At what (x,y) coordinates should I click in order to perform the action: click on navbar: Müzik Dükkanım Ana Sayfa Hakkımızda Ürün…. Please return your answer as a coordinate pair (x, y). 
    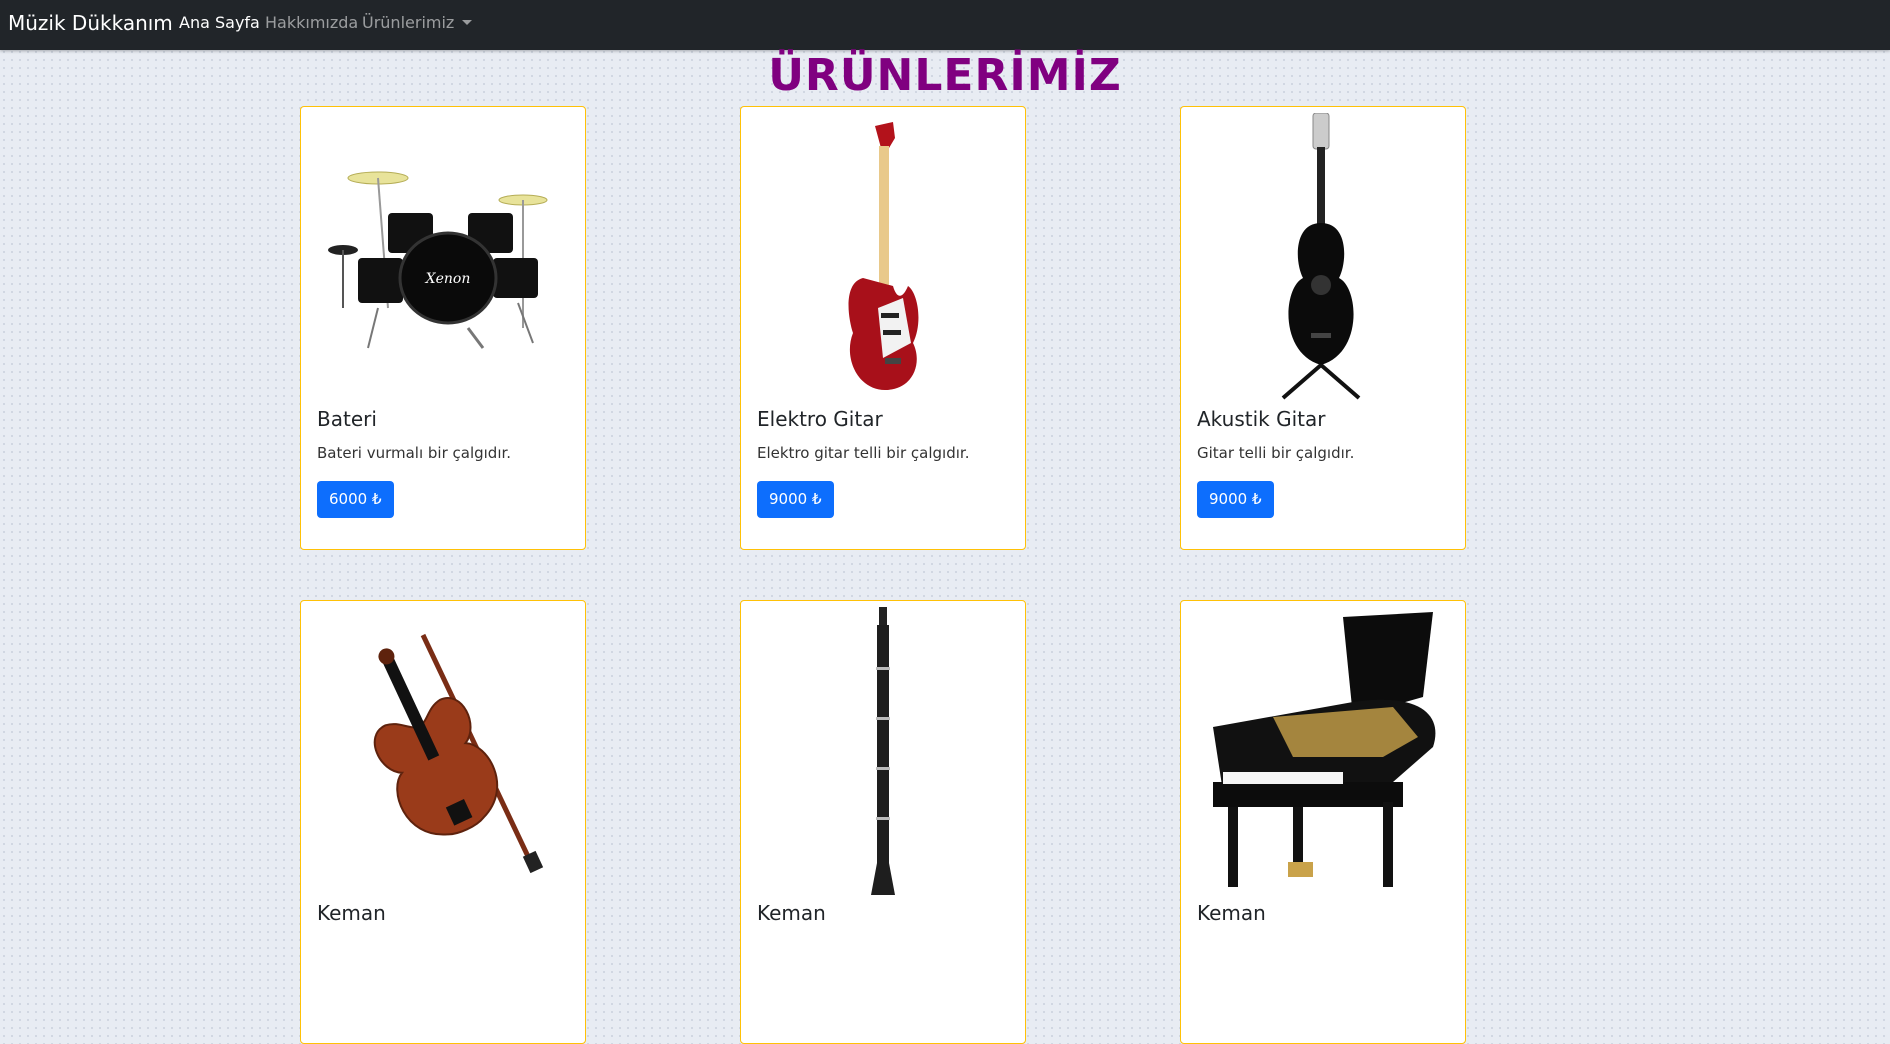
    Looking at the image, I should click on (945, 25).